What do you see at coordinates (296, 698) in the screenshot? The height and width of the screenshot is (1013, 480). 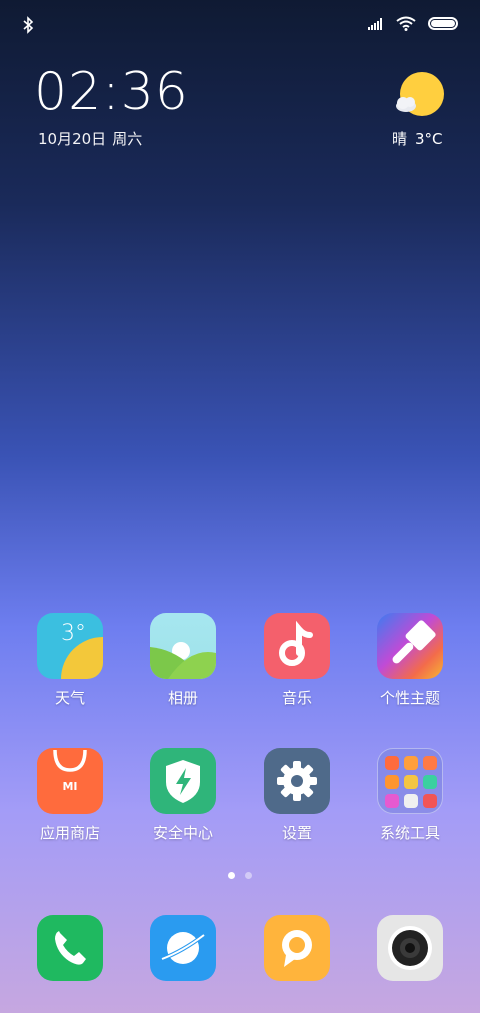 I see `app-label: 音乐` at bounding box center [296, 698].